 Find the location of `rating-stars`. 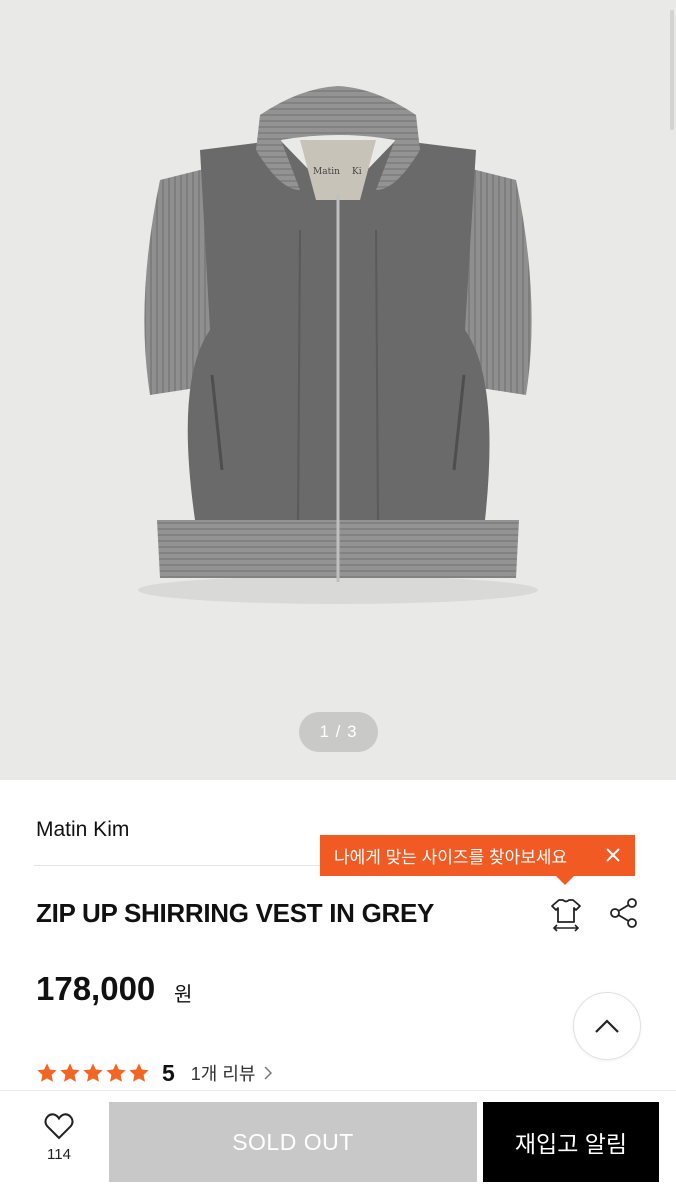

rating-stars is located at coordinates (93, 1073).